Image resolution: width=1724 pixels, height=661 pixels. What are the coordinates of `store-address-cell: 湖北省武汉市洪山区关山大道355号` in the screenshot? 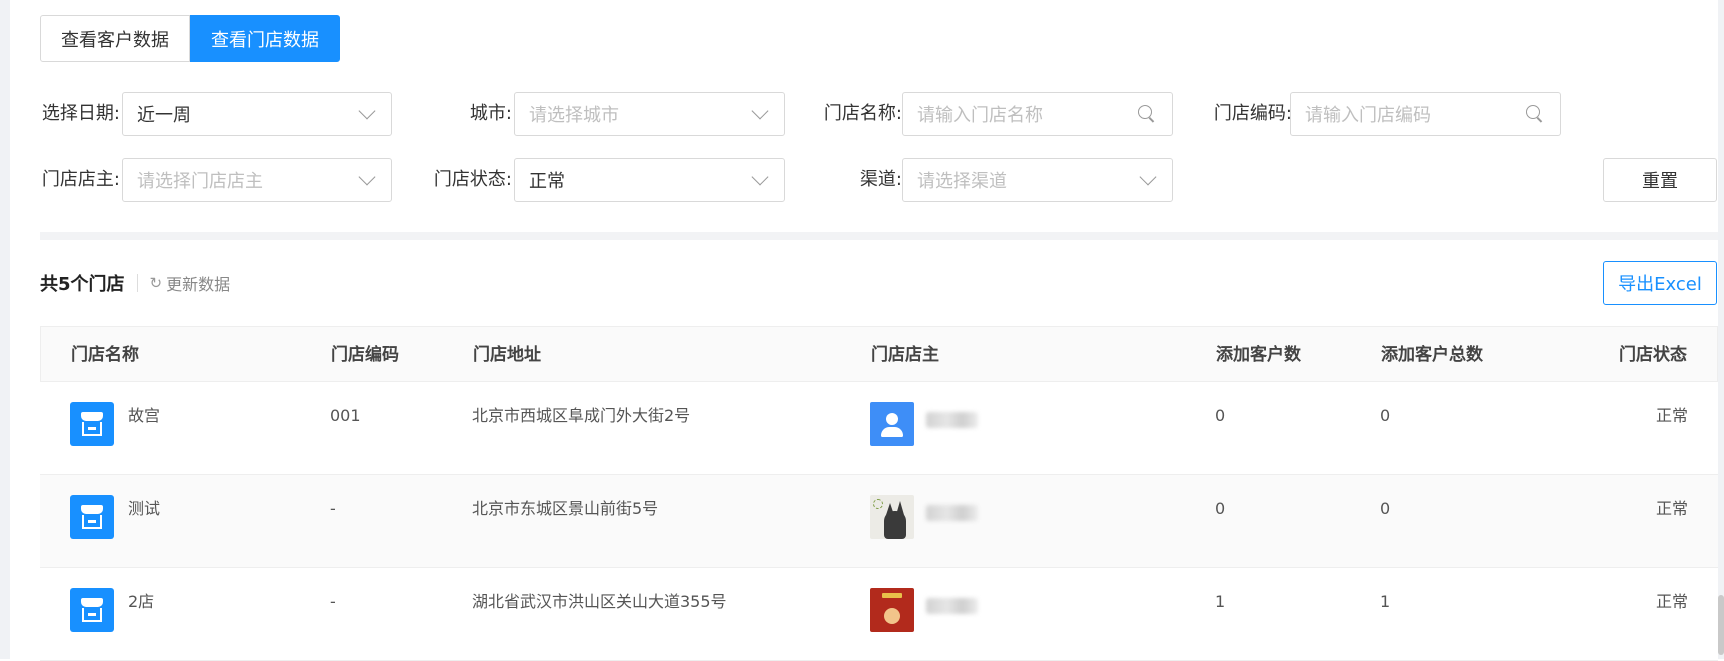 It's located at (599, 601).